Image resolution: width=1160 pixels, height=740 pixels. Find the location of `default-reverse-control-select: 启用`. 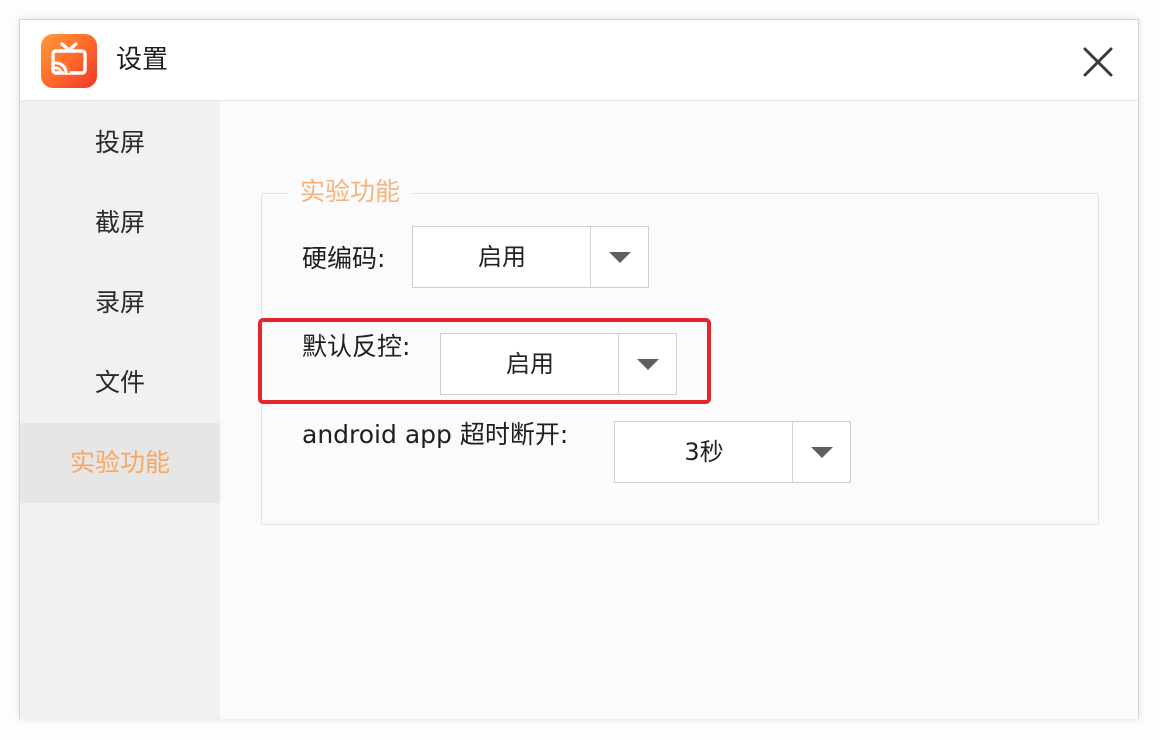

default-reverse-control-select: 启用 is located at coordinates (558, 364).